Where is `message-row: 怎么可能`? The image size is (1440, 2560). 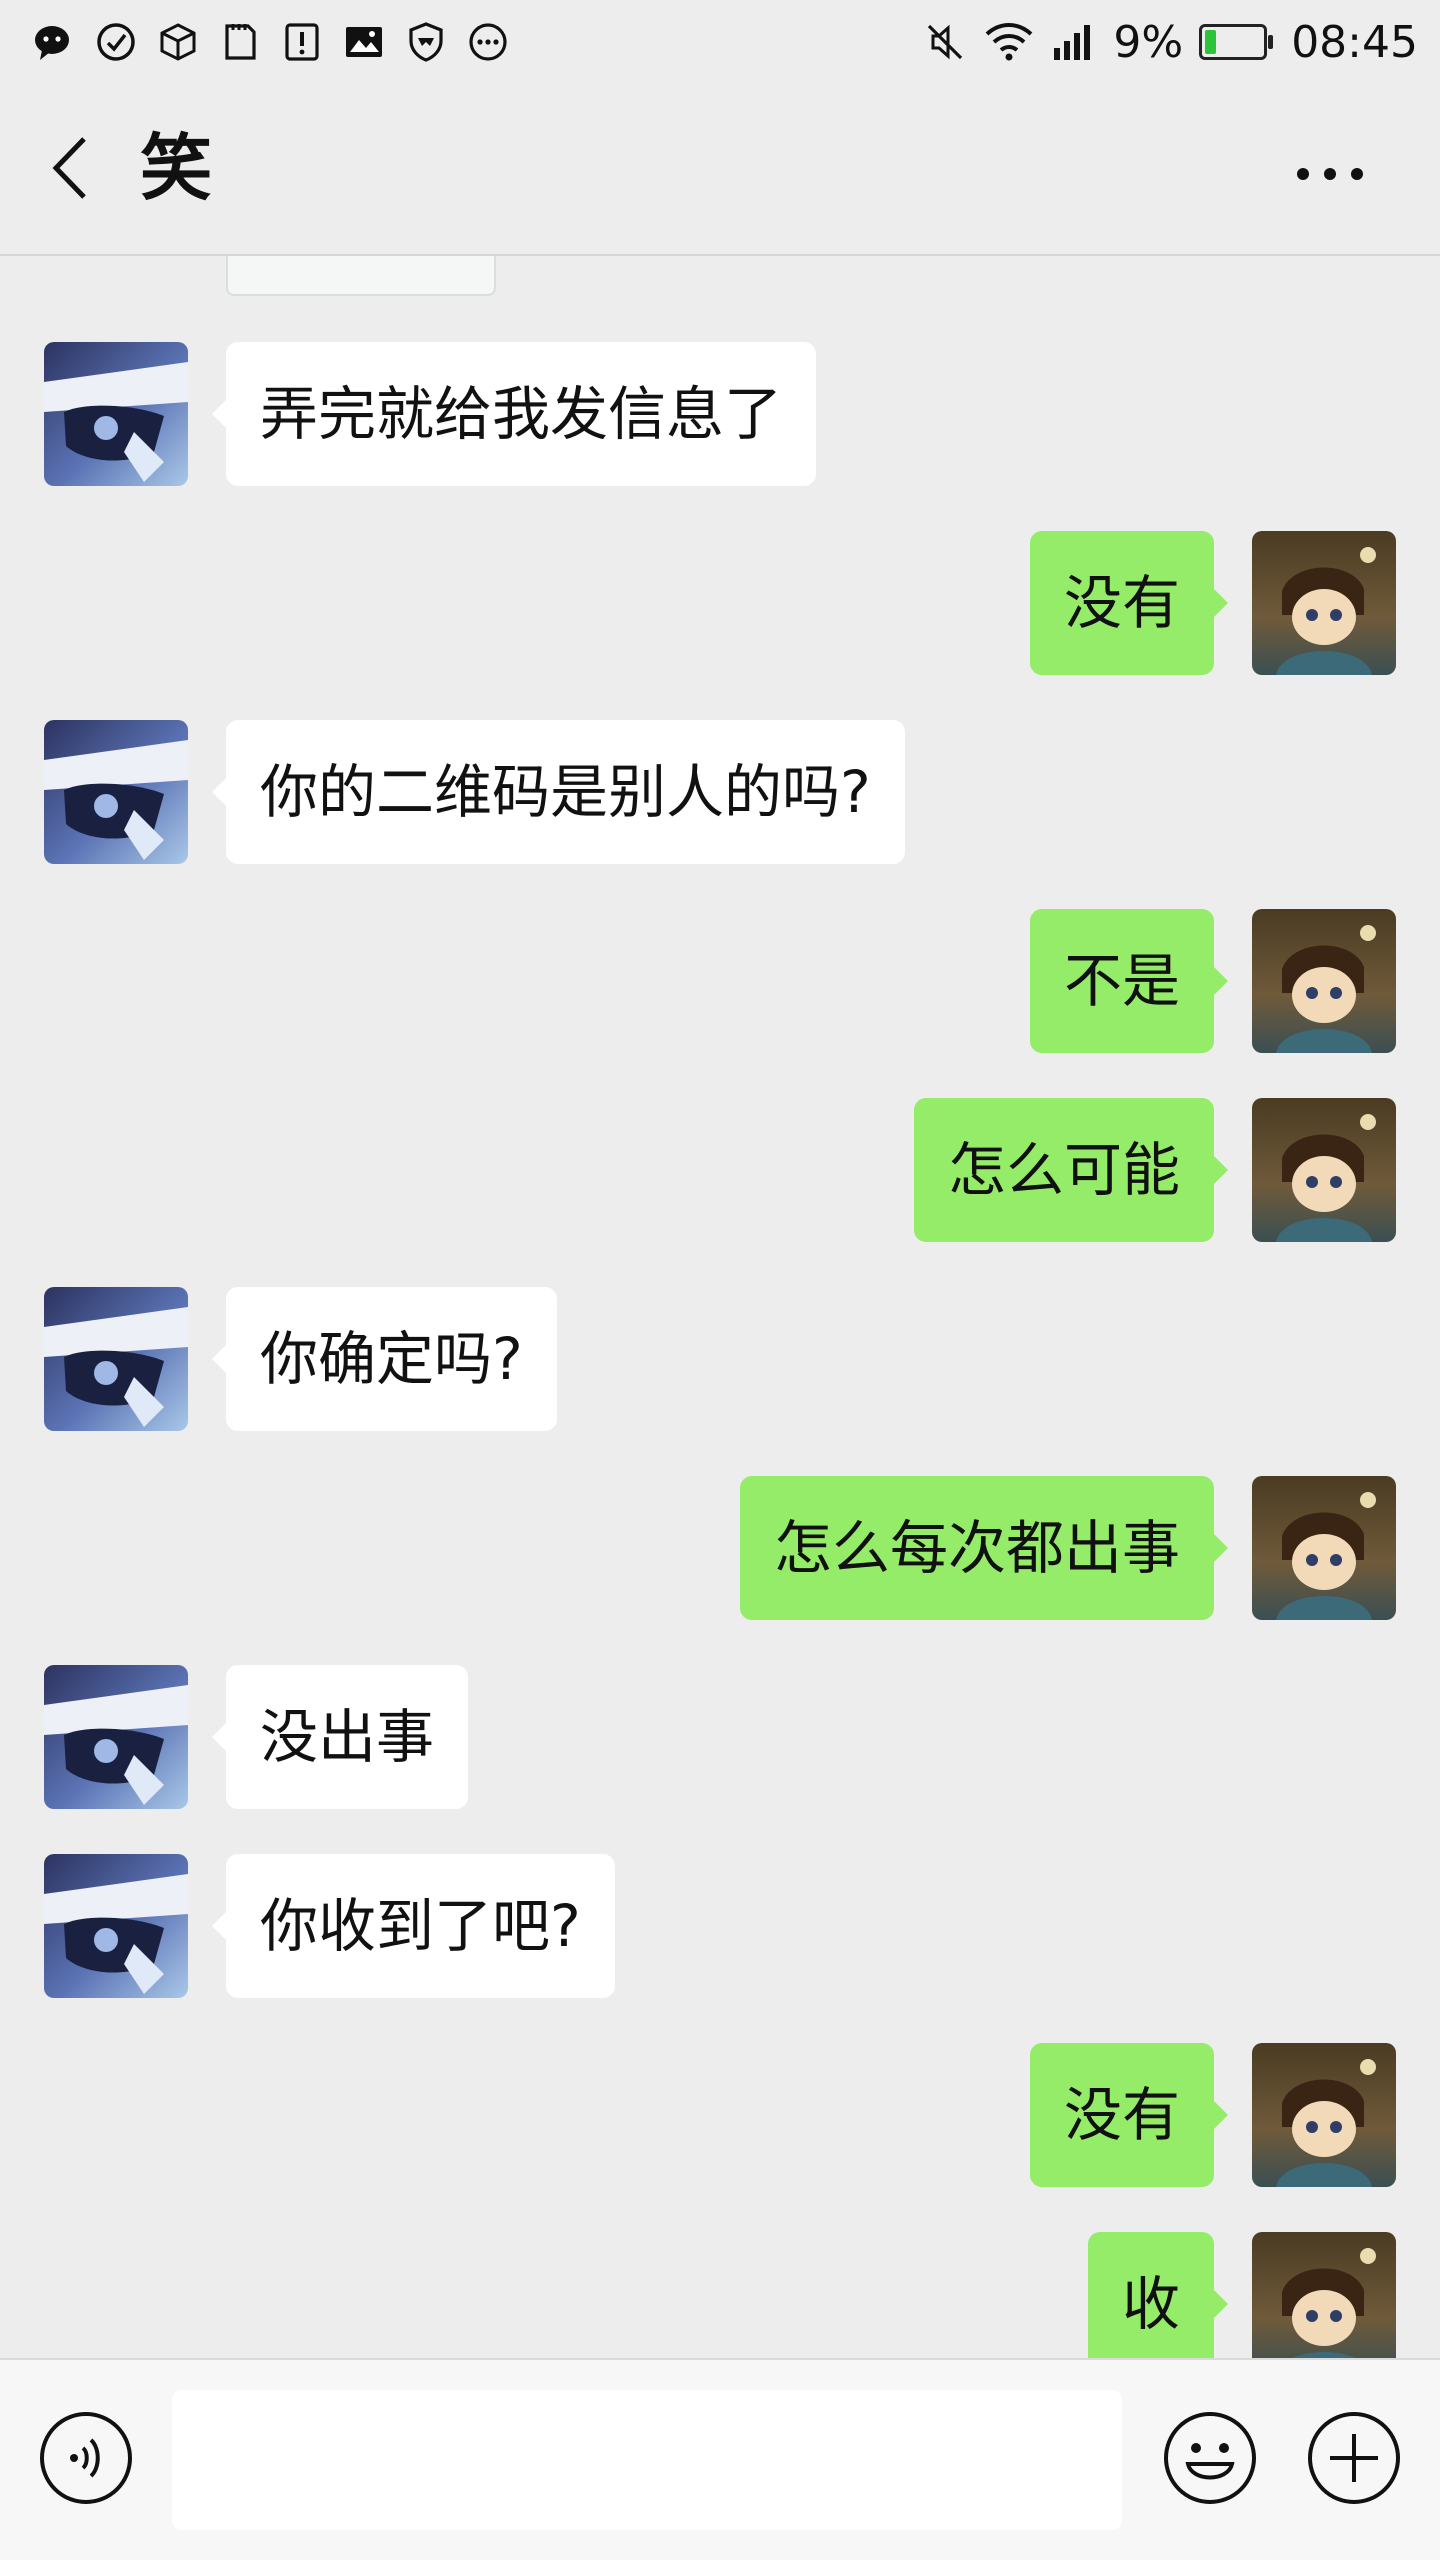 message-row: 怎么可能 is located at coordinates (720, 1173).